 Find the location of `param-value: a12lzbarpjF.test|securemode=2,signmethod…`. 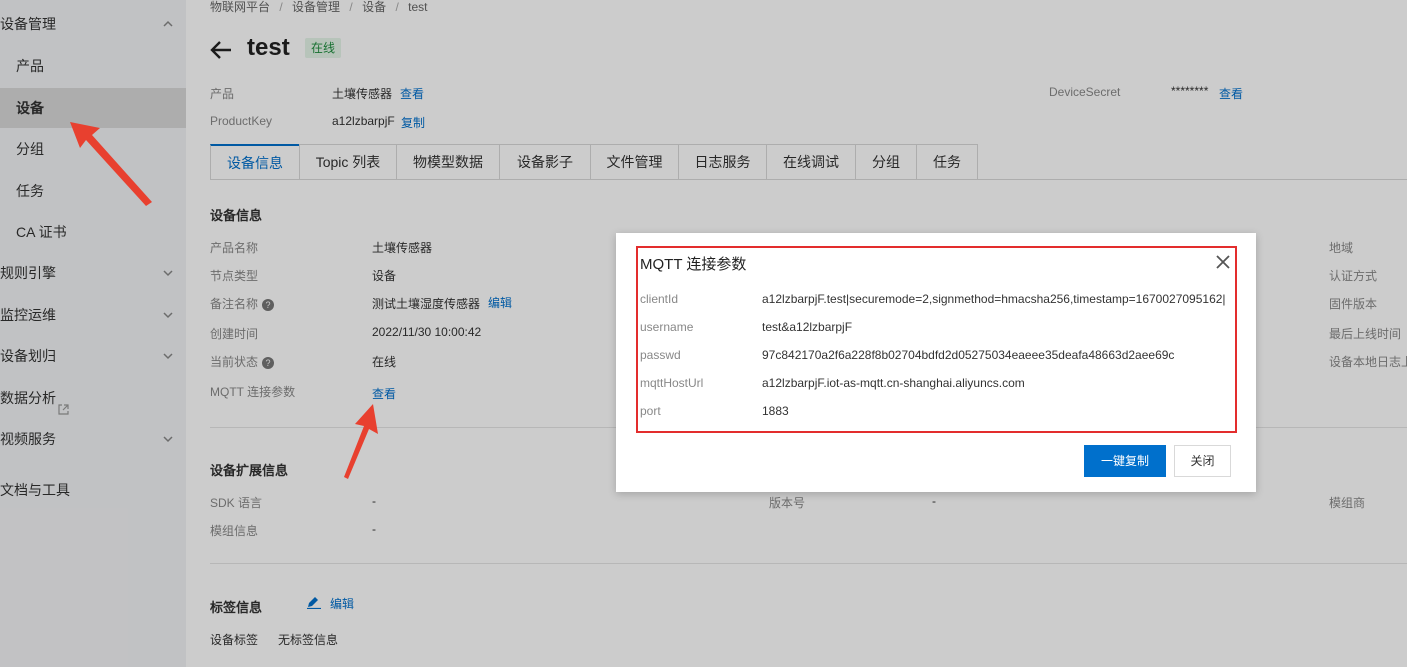

param-value: a12lzbarpjF.test|securemode=2,signmethod… is located at coordinates (994, 299).